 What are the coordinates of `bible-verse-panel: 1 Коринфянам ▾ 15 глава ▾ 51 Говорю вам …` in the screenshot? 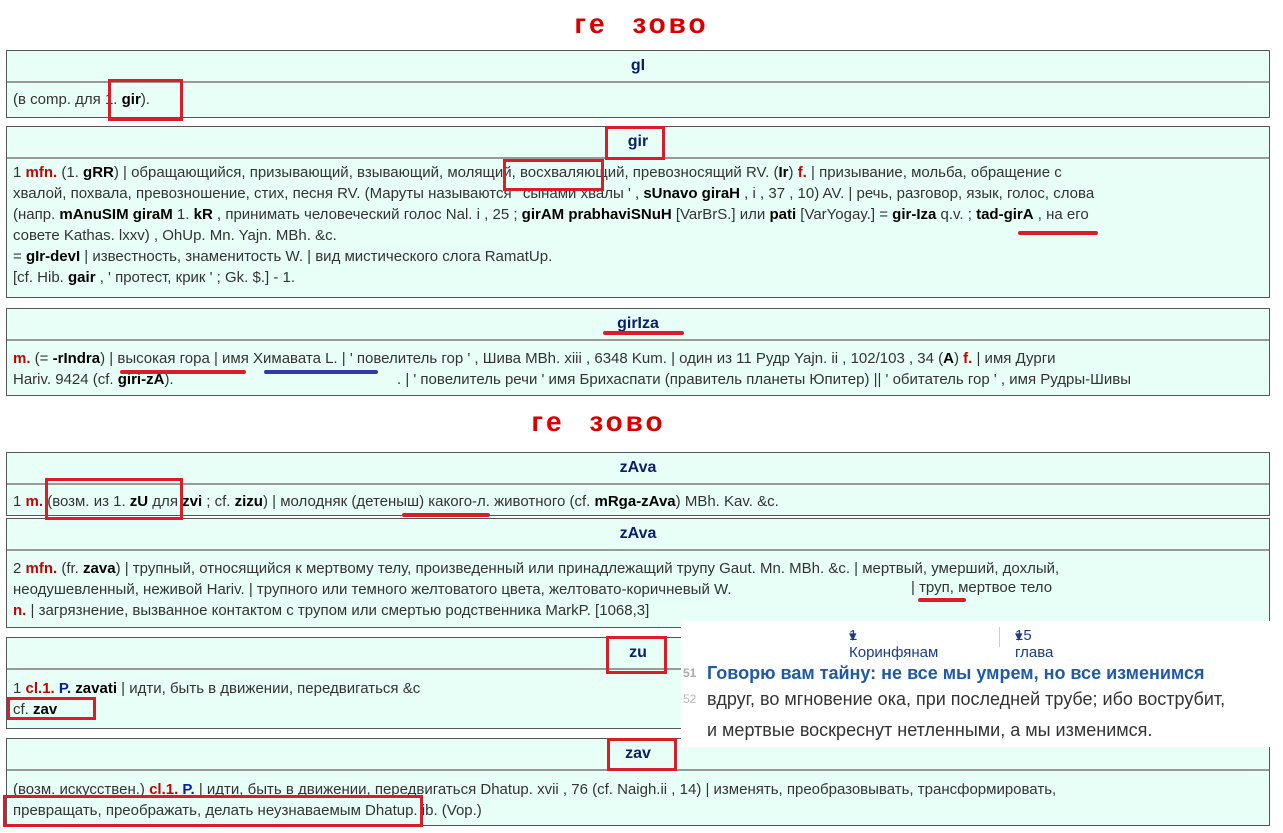 It's located at (982, 684).